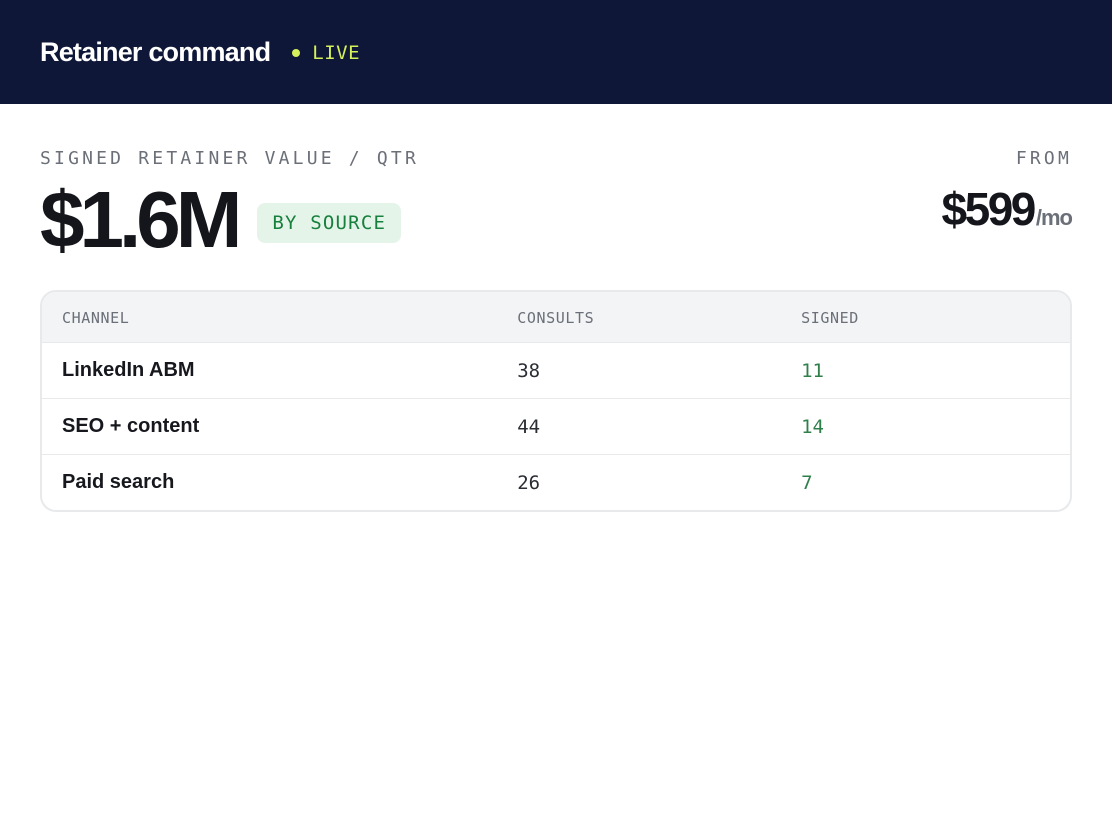  What do you see at coordinates (1043, 158) in the screenshot?
I see `price-label: FROM` at bounding box center [1043, 158].